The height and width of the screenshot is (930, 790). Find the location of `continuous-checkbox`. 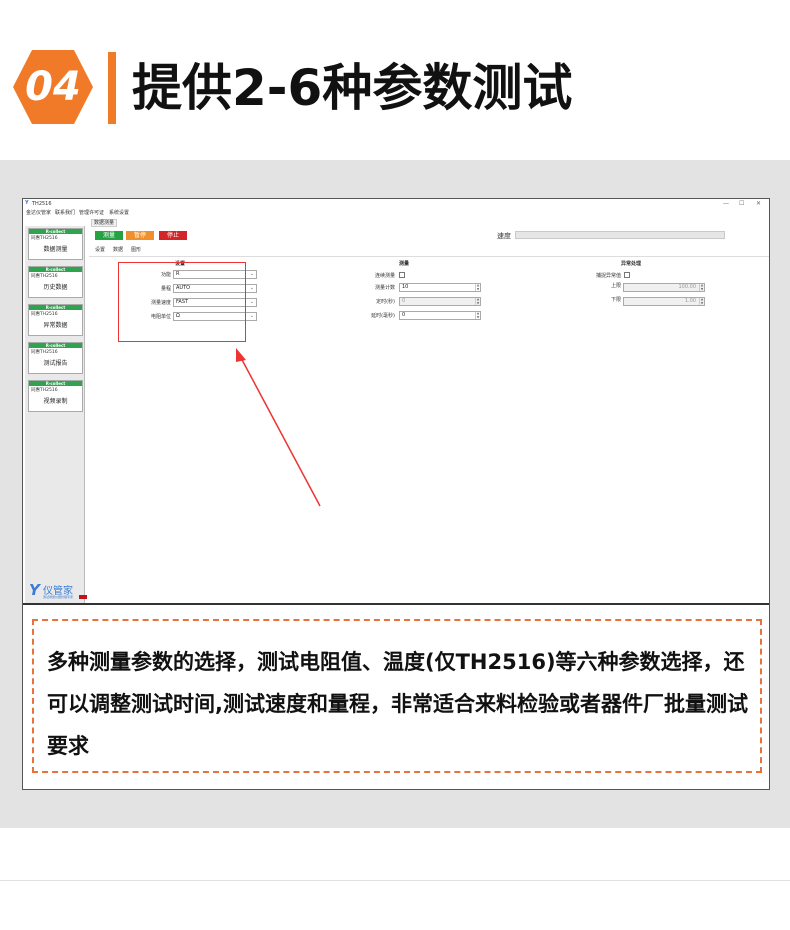

continuous-checkbox is located at coordinates (402, 275).